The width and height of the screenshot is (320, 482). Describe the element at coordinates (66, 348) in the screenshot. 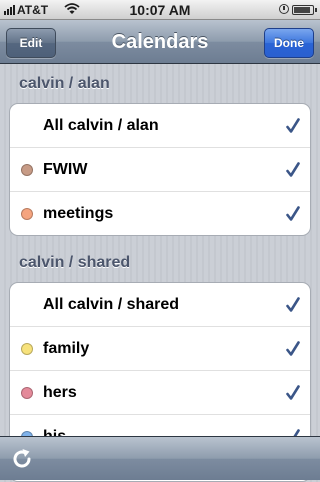

I see `calendar-label: family` at that location.